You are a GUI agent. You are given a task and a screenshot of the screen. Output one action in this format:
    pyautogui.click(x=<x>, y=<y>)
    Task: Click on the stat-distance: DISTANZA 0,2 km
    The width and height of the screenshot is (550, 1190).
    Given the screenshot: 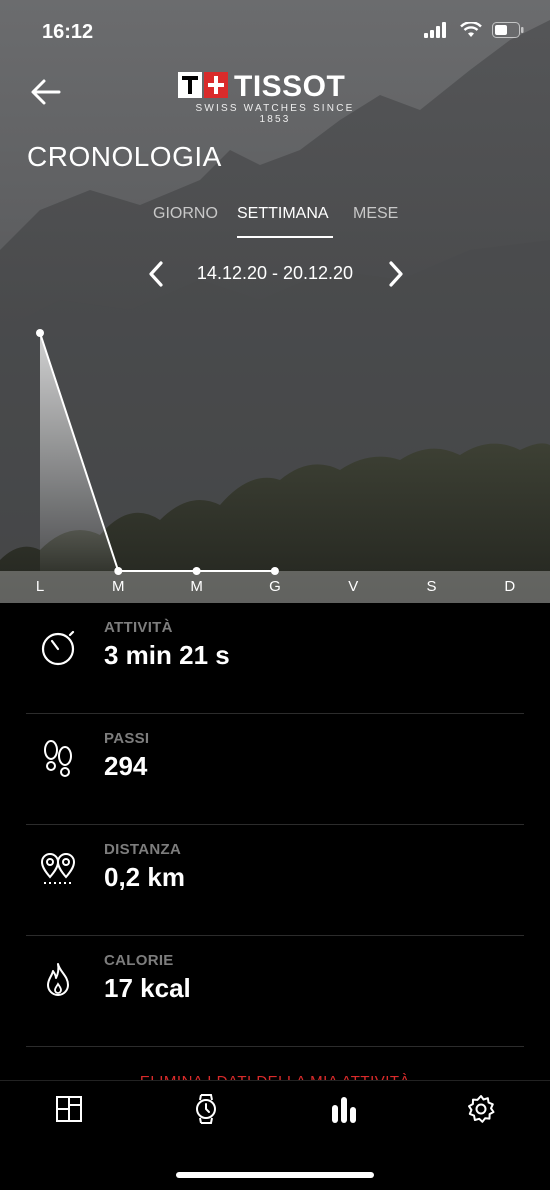 What is the action you would take?
    pyautogui.click(x=275, y=880)
    